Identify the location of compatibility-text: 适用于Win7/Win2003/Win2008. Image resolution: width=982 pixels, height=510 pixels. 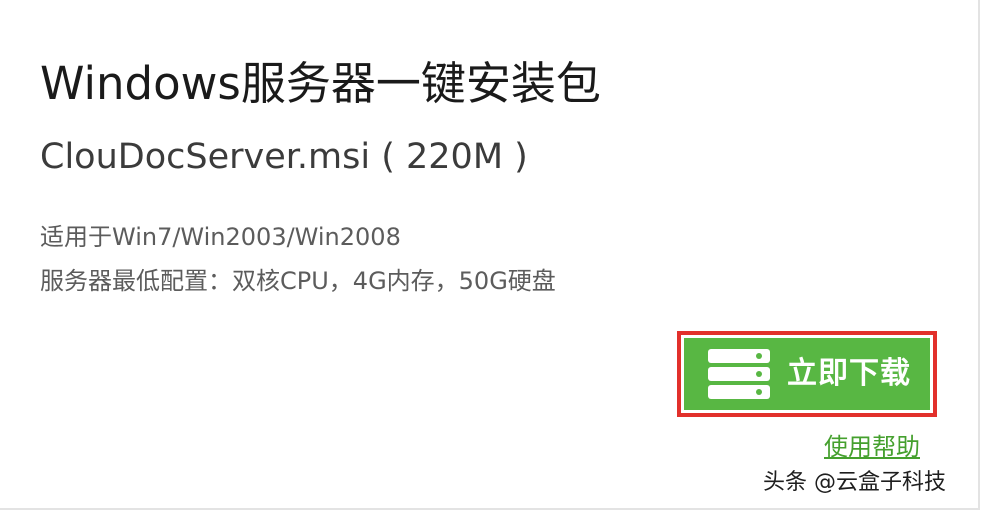
(220, 237).